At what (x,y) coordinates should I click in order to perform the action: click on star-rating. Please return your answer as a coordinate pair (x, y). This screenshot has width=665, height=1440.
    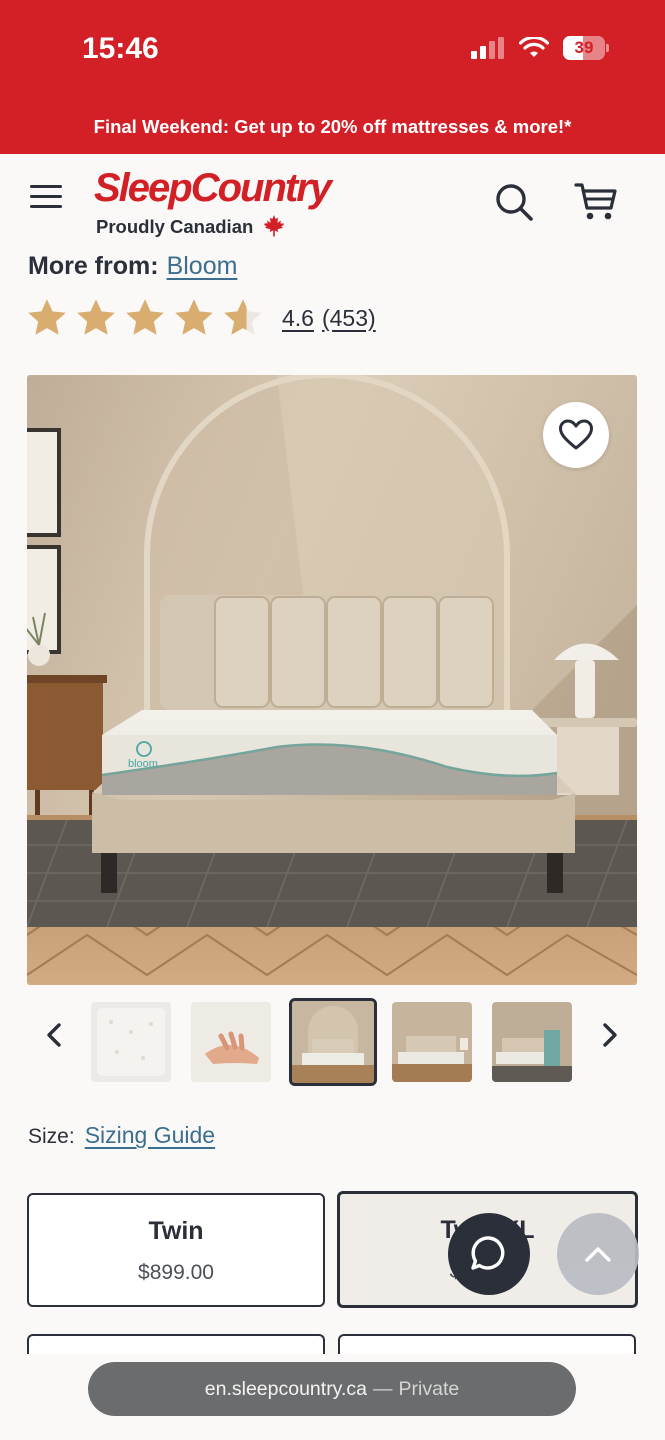
    Looking at the image, I should click on (145, 318).